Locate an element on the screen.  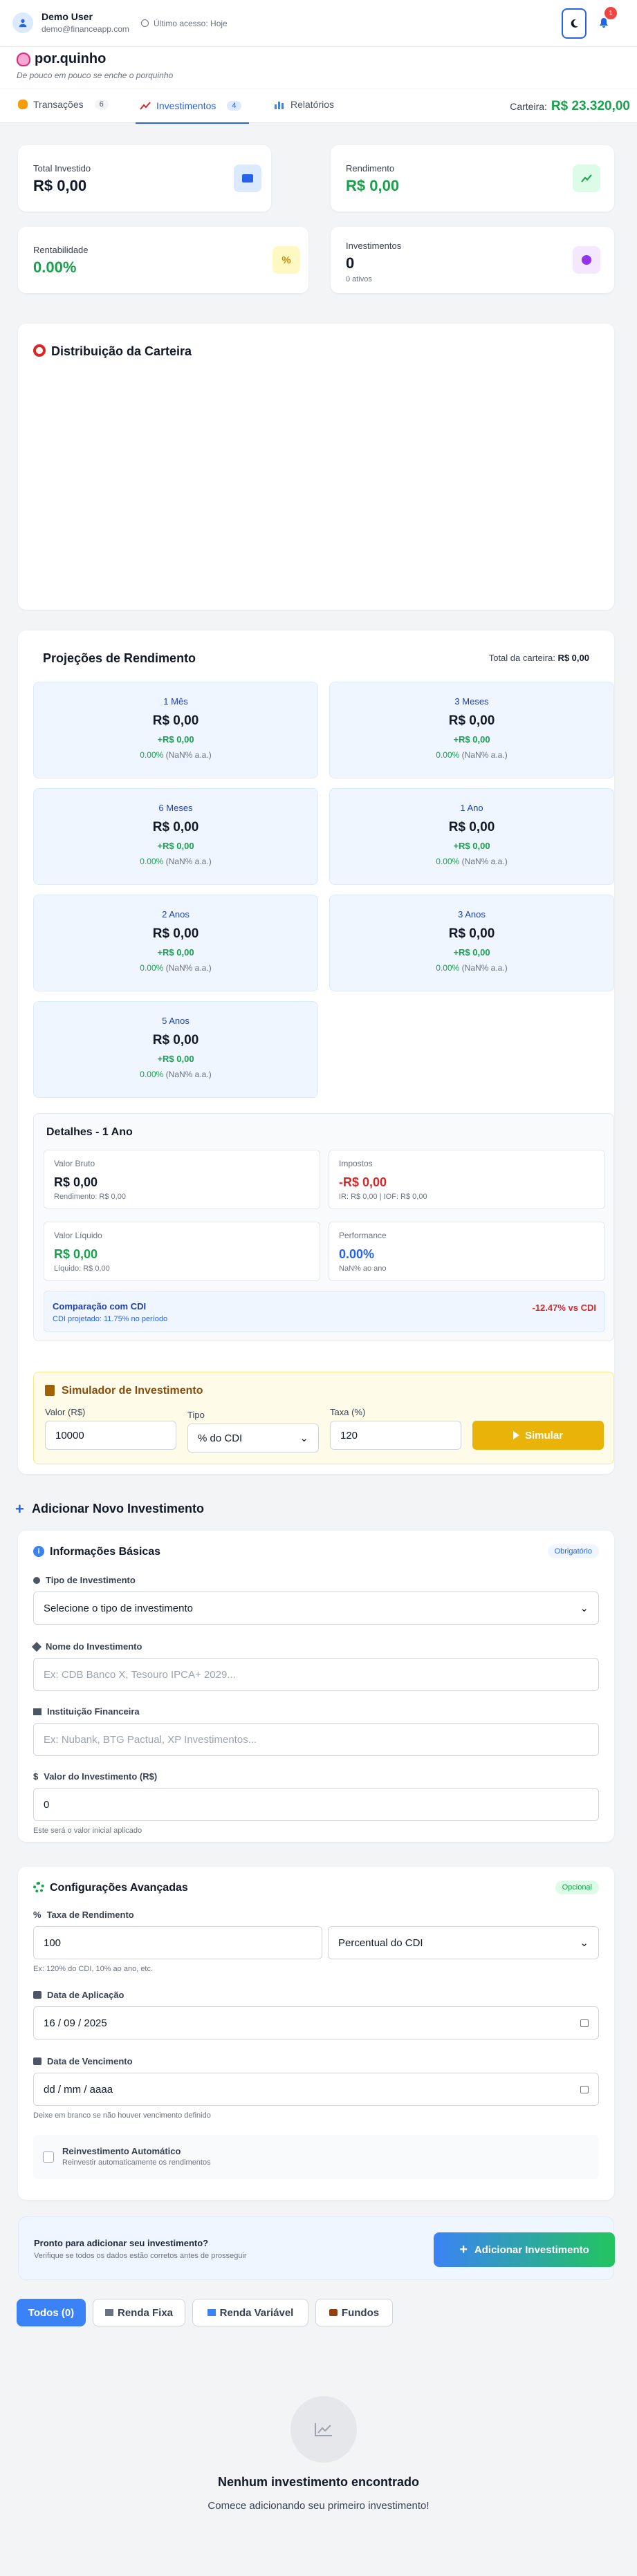
portfolio-total: Total da carteira: R$ 0,00 is located at coordinates (538, 658).